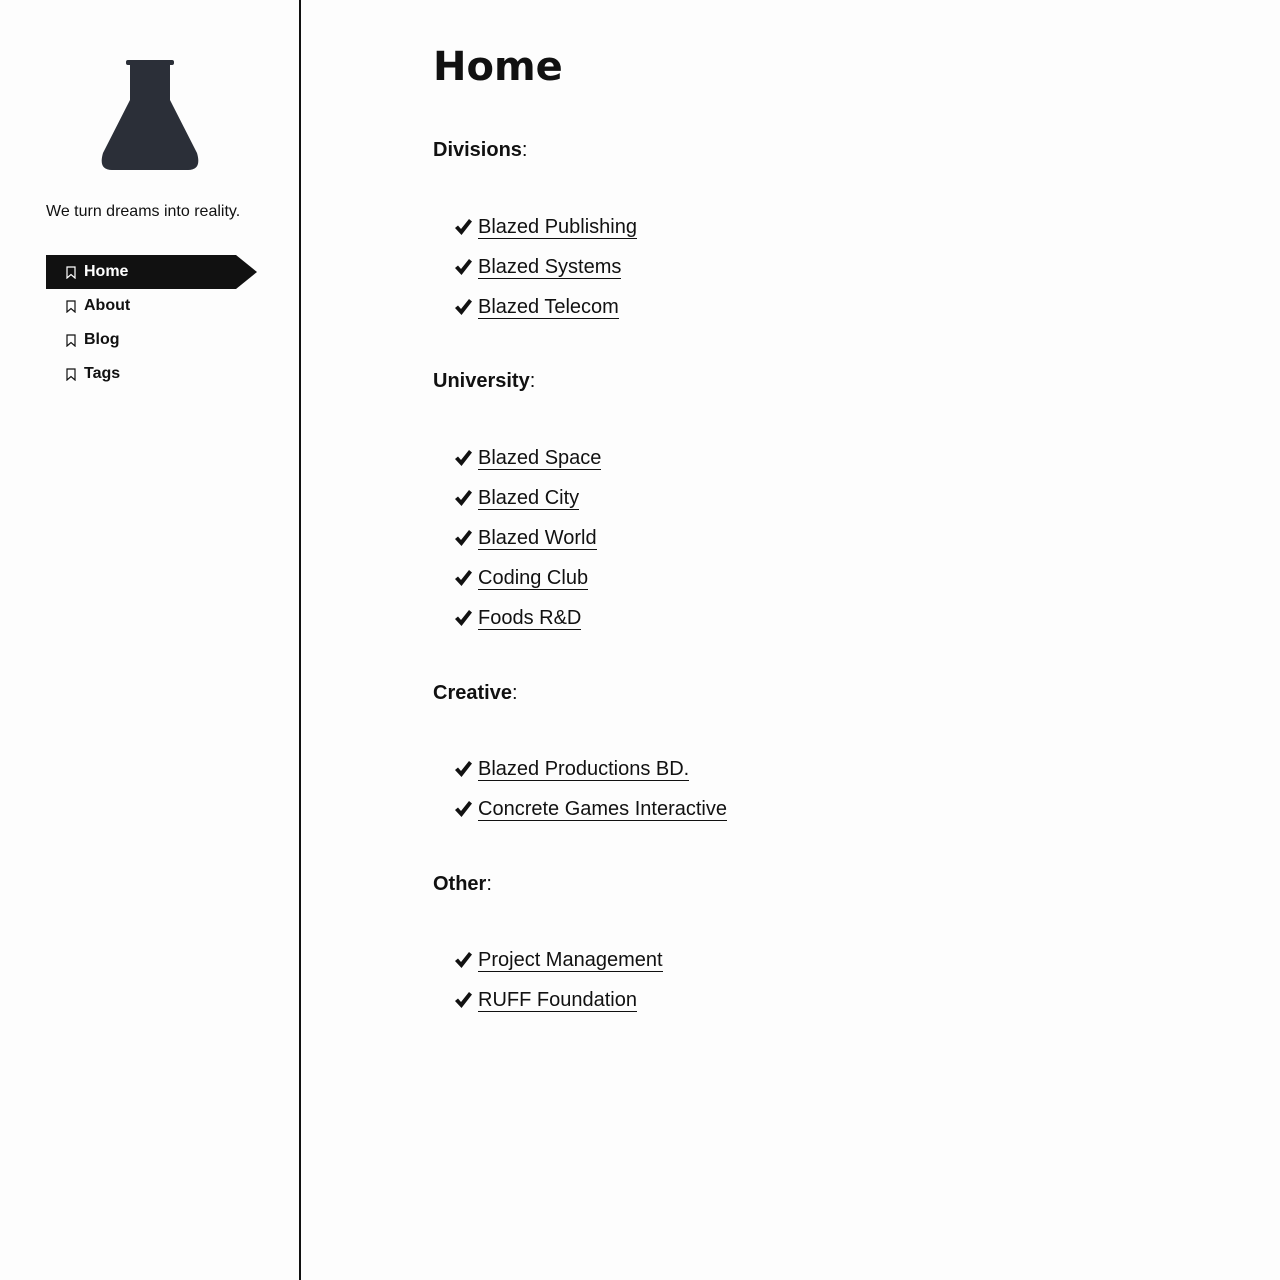 Image resolution: width=1280 pixels, height=1280 pixels. I want to click on link-foods-rnd: Foods R&D, so click(530, 618).